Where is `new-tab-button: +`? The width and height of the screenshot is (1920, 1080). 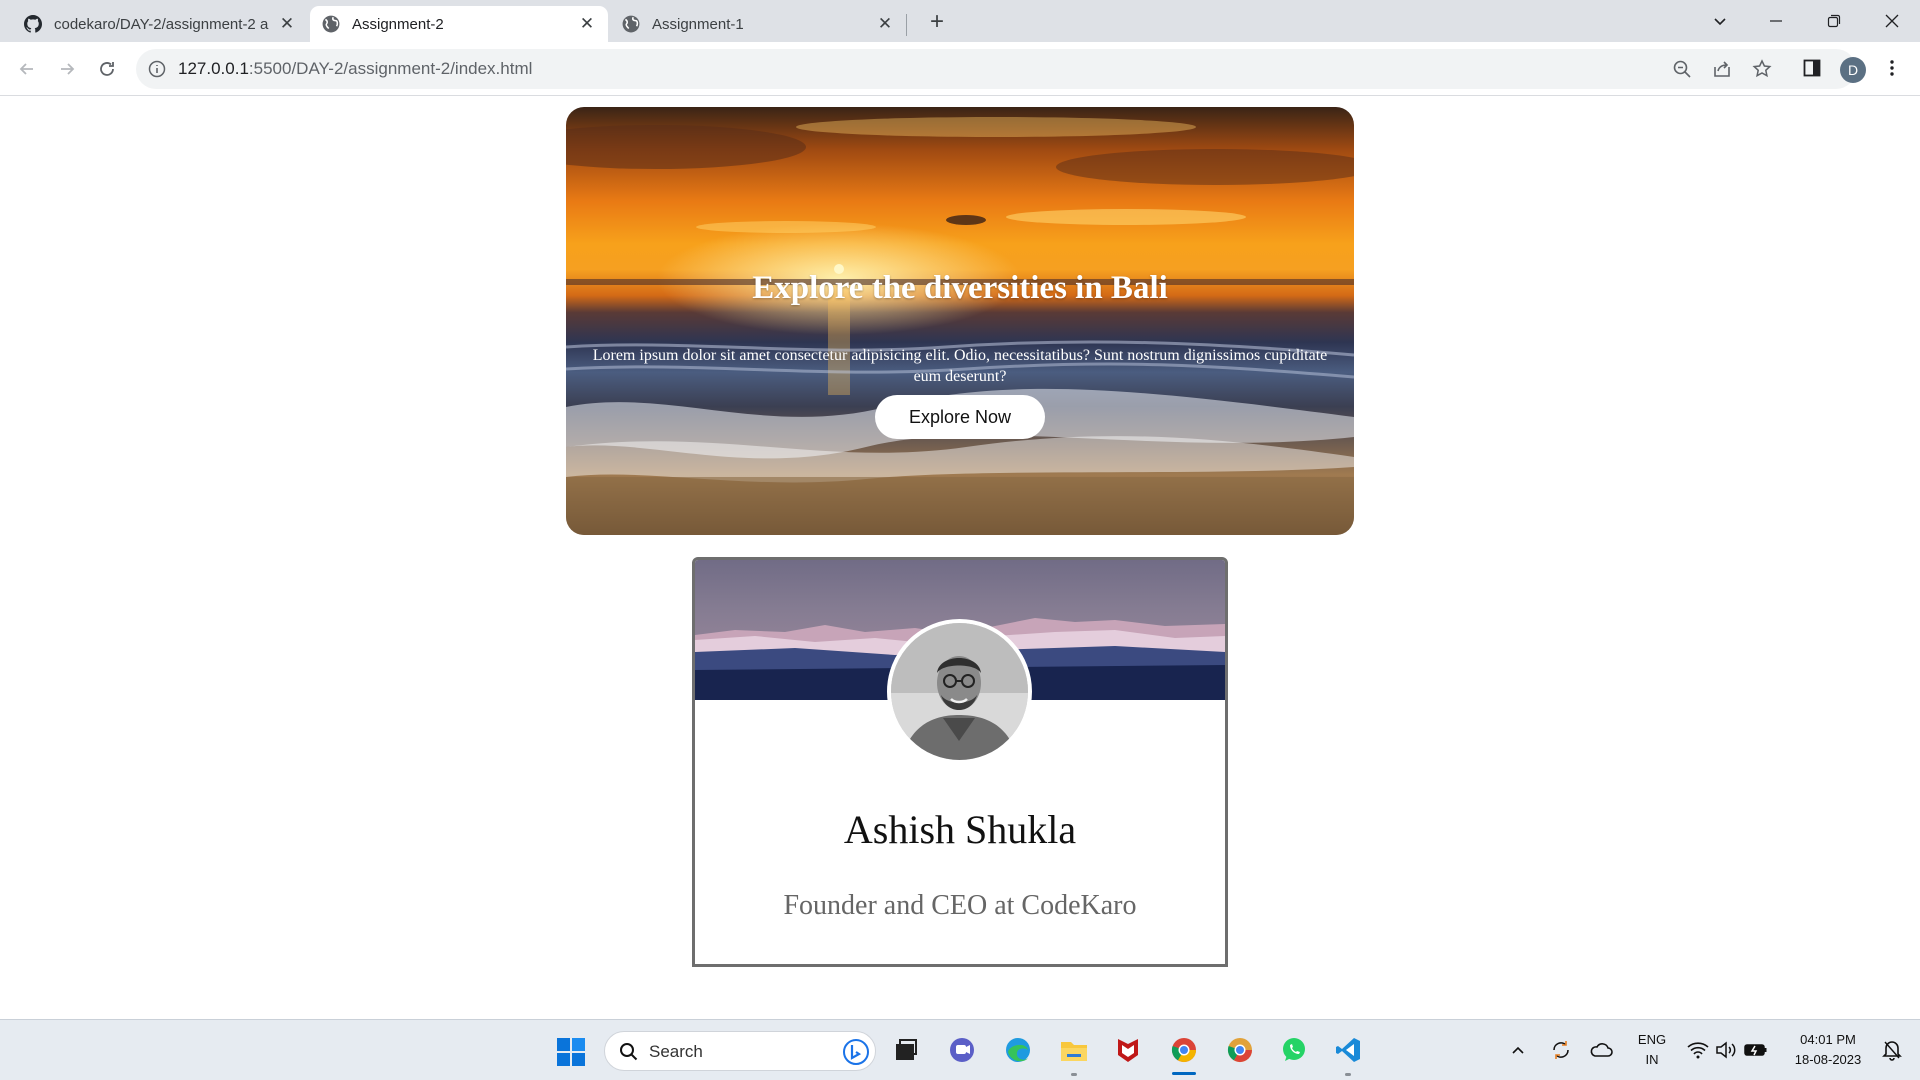
new-tab-button: + is located at coordinates (937, 22).